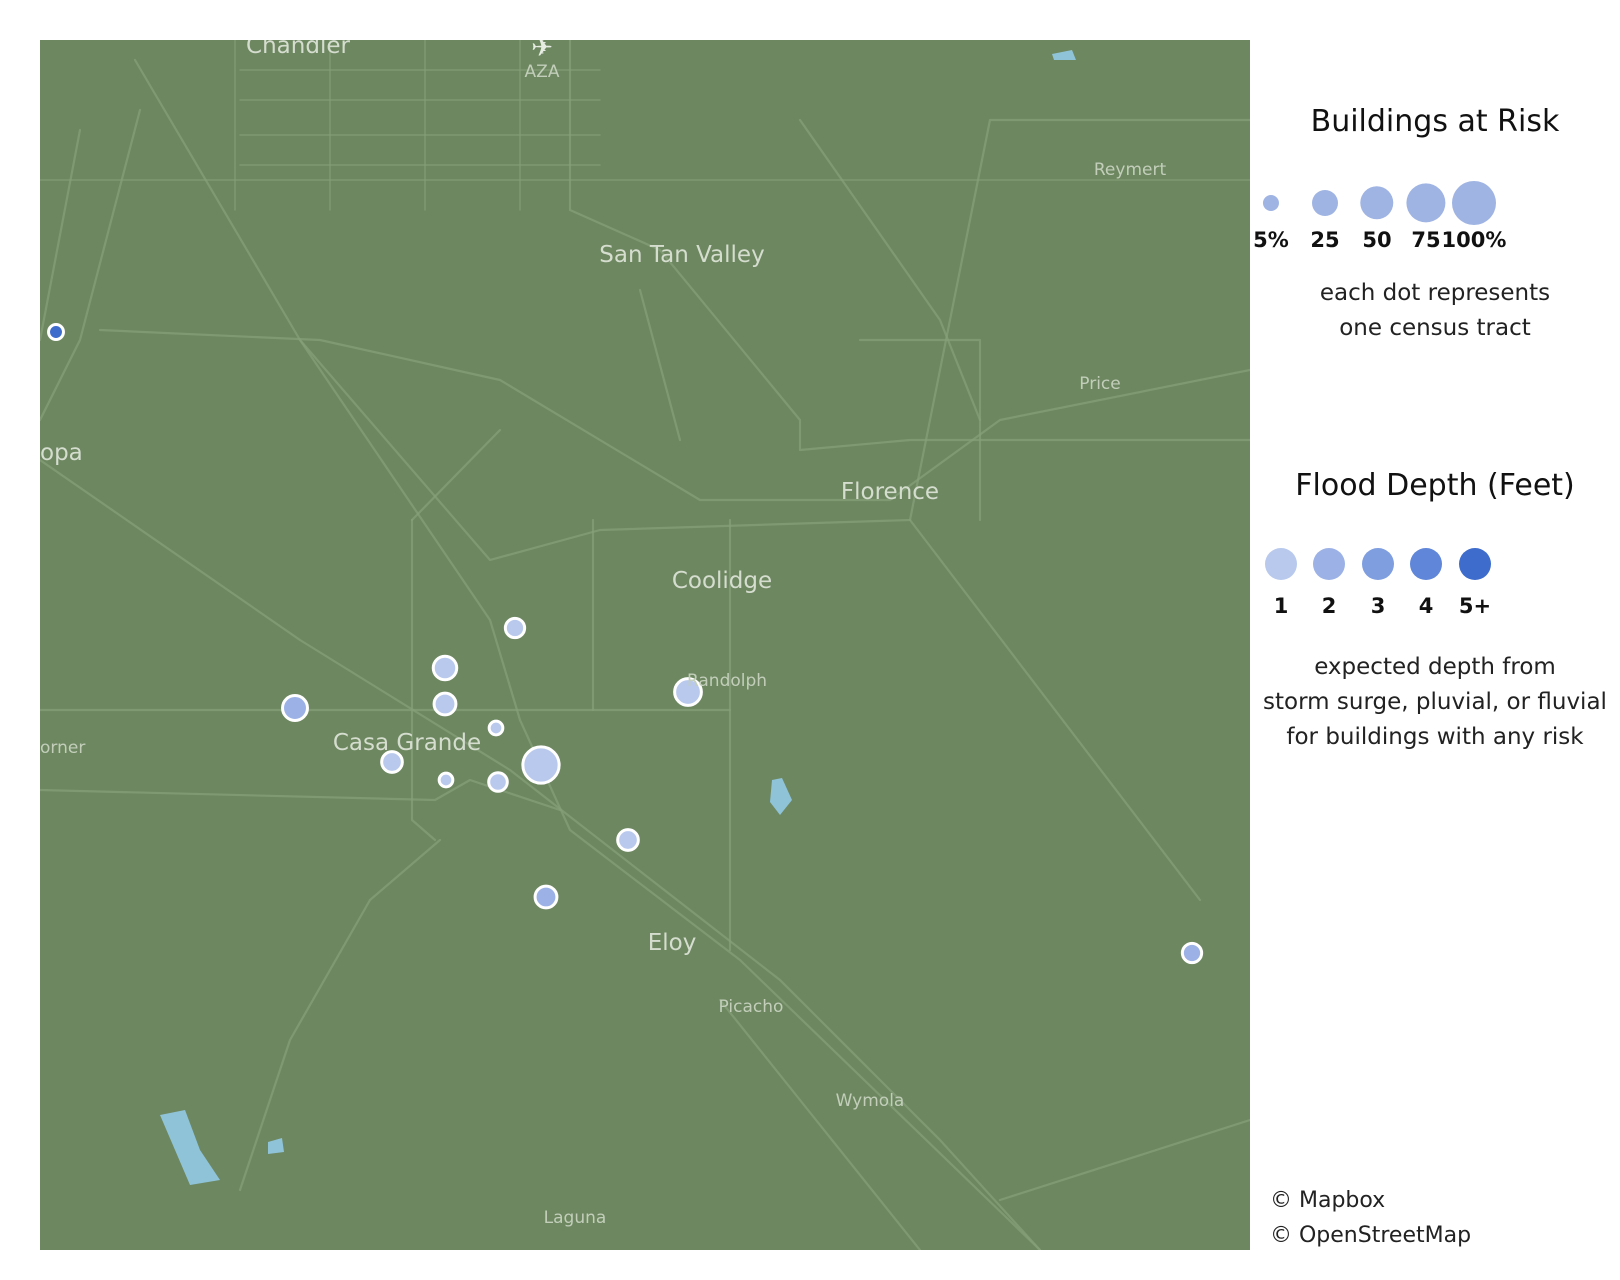 The image size is (1620, 1280). I want to click on size-legend-label: 25, so click(1325, 240).